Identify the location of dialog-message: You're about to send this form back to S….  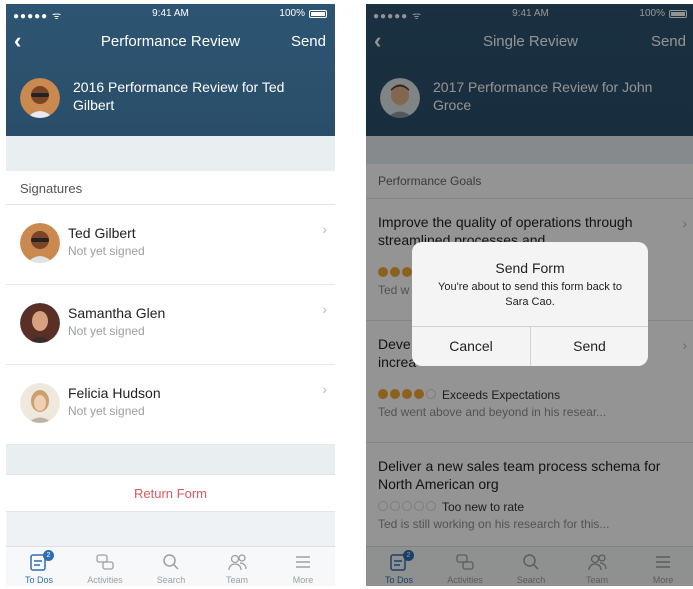
(530, 294).